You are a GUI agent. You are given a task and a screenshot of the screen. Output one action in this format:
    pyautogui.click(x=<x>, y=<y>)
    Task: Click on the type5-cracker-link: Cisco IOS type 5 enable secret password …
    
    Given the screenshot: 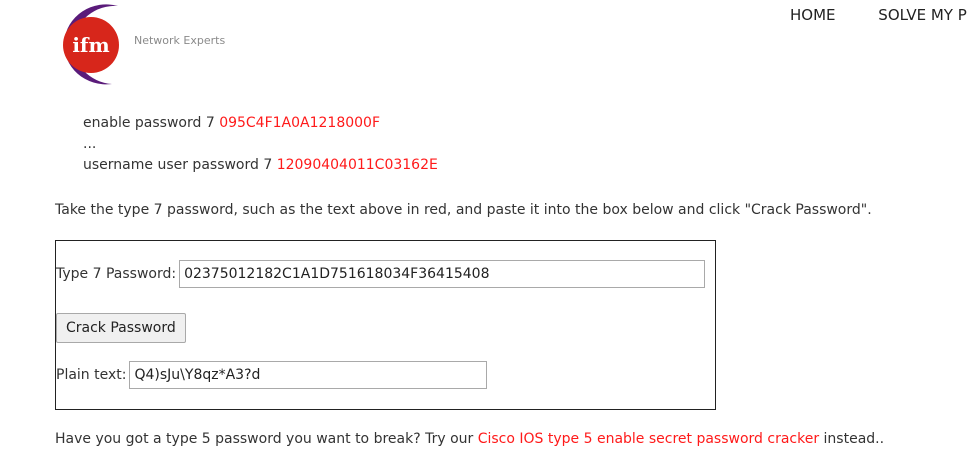 What is the action you would take?
    pyautogui.click(x=648, y=439)
    